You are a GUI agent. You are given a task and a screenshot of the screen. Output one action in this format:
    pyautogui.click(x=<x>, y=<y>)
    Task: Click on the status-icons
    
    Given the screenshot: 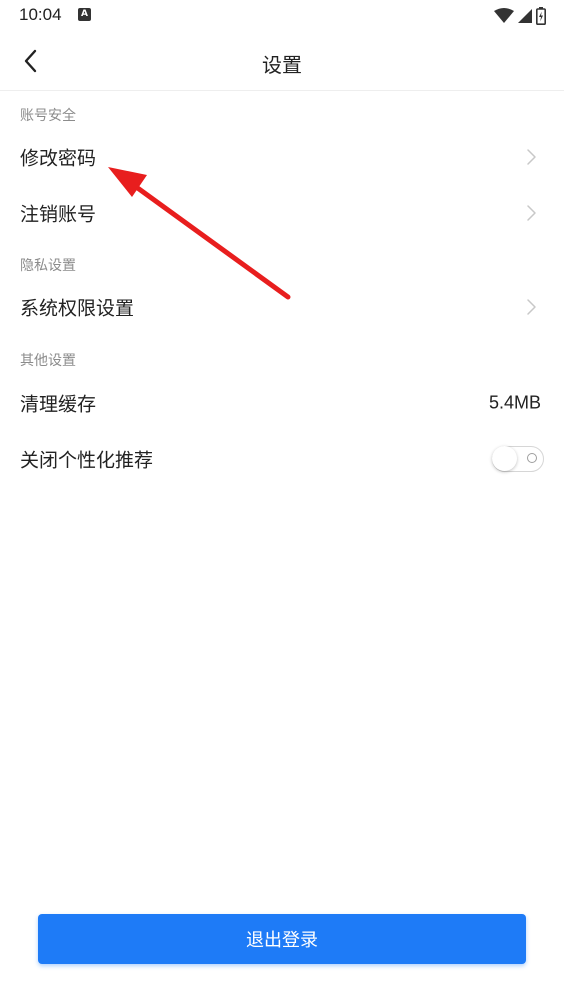 What is the action you would take?
    pyautogui.click(x=520, y=16)
    